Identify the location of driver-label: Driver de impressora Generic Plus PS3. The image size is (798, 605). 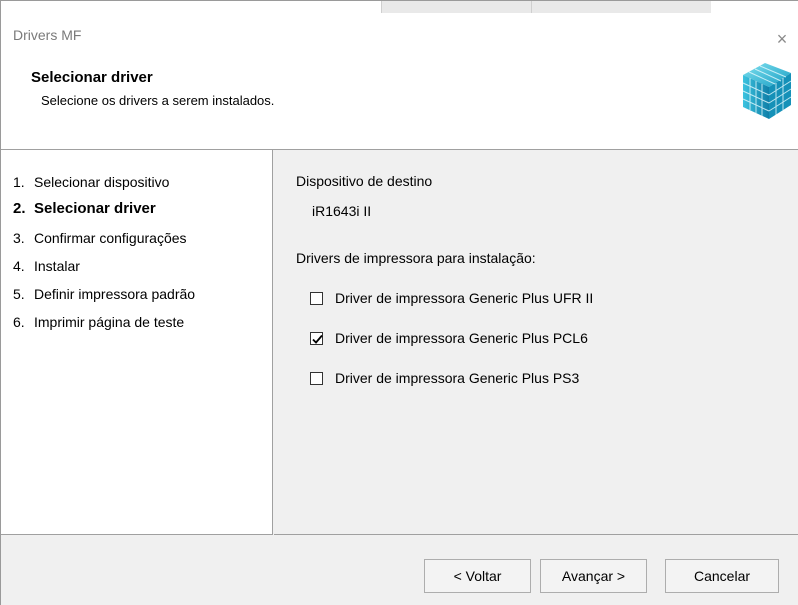
(457, 378).